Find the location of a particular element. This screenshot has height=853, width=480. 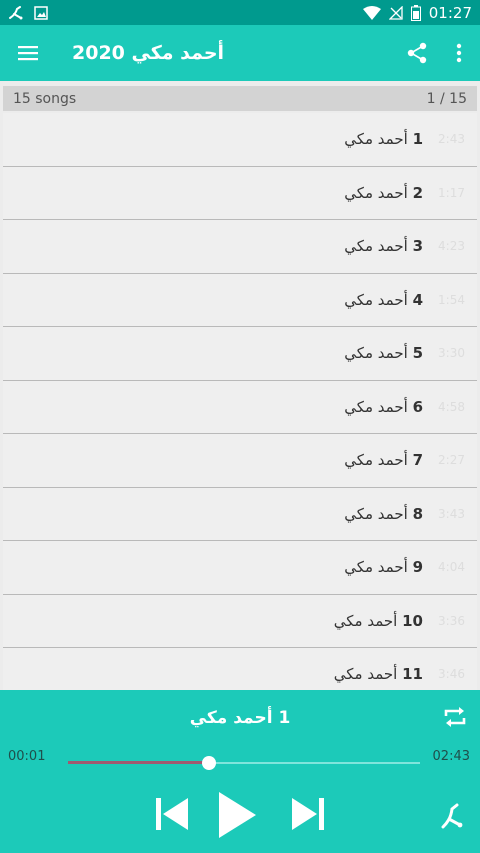

song-row: 11 أحمد مكي 3:46 is located at coordinates (240, 669).